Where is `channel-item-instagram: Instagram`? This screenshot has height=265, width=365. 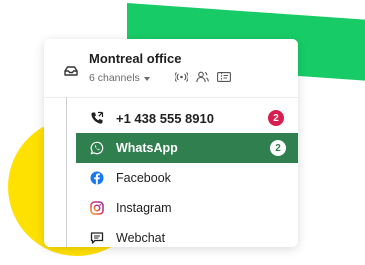 channel-item-instagram: Instagram is located at coordinates (171, 208).